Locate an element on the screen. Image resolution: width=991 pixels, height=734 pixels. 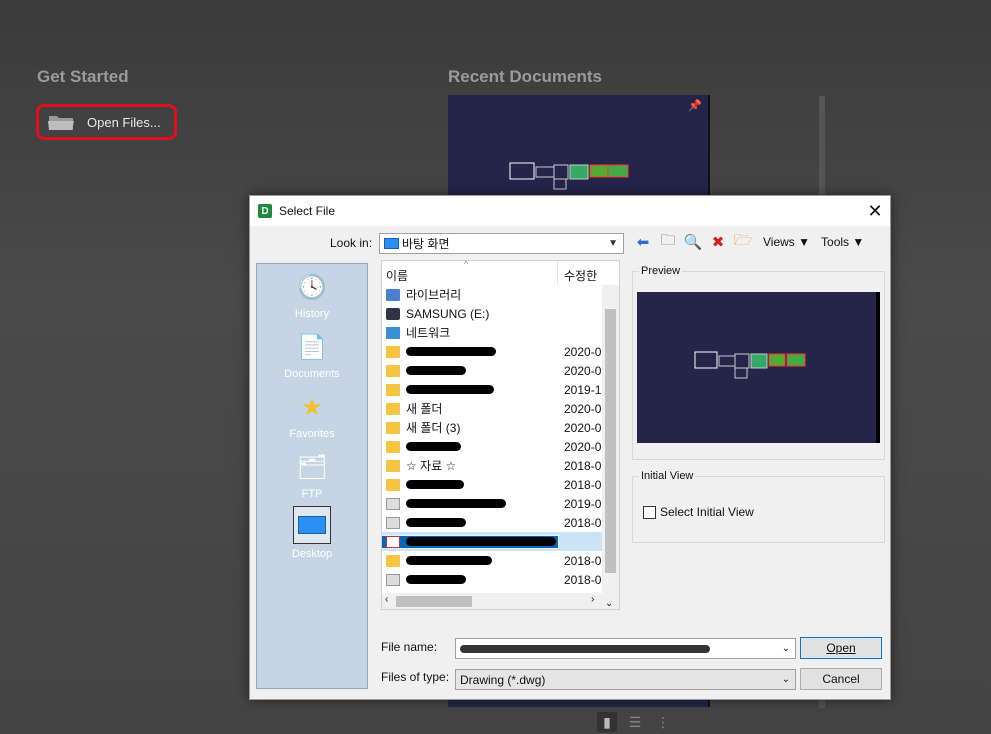
files-of-type-dropdown: Drawing (*.dwg) ⌄ is located at coordinates (625, 679).